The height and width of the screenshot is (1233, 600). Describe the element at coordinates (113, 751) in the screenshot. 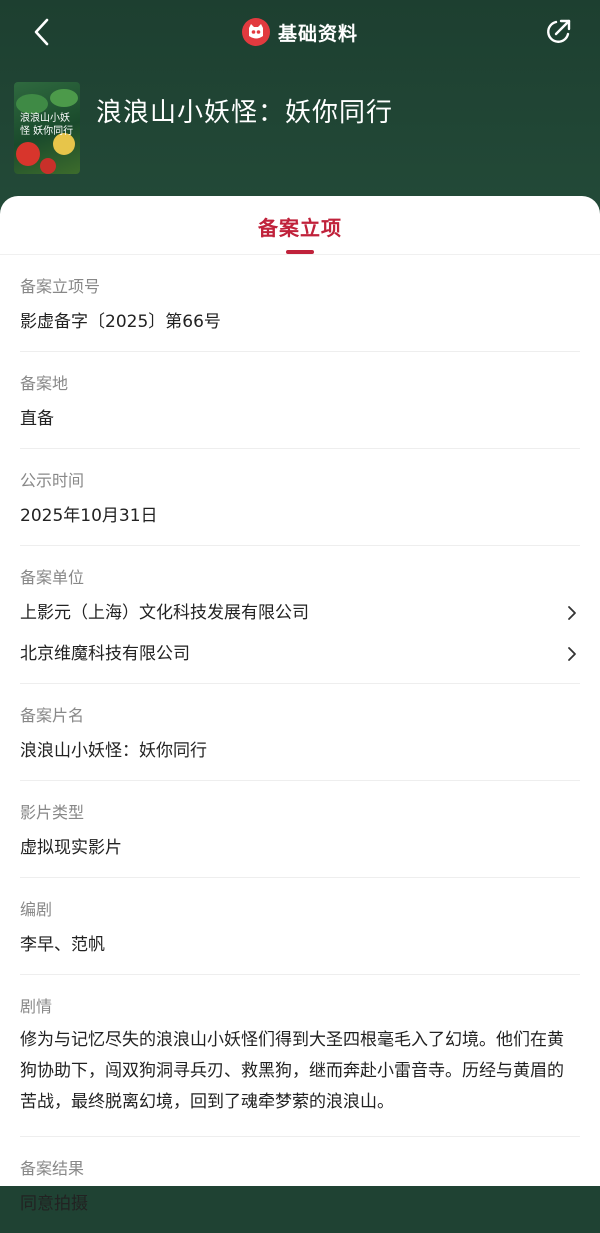

I see `film-name-value: 浪浪山小妖怪：妖你同行` at that location.